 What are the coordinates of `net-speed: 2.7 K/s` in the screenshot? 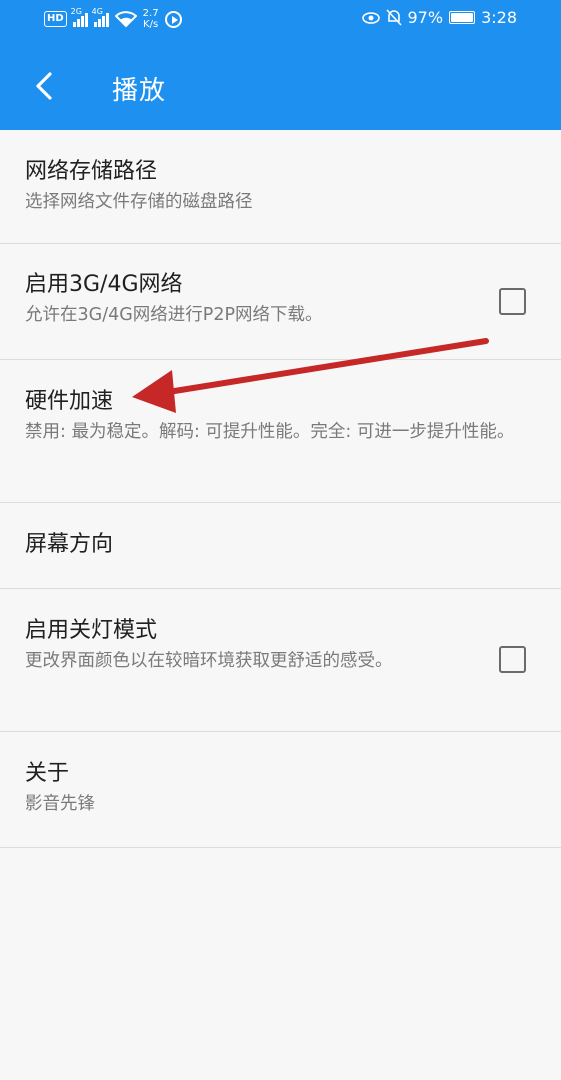 It's located at (150, 19).